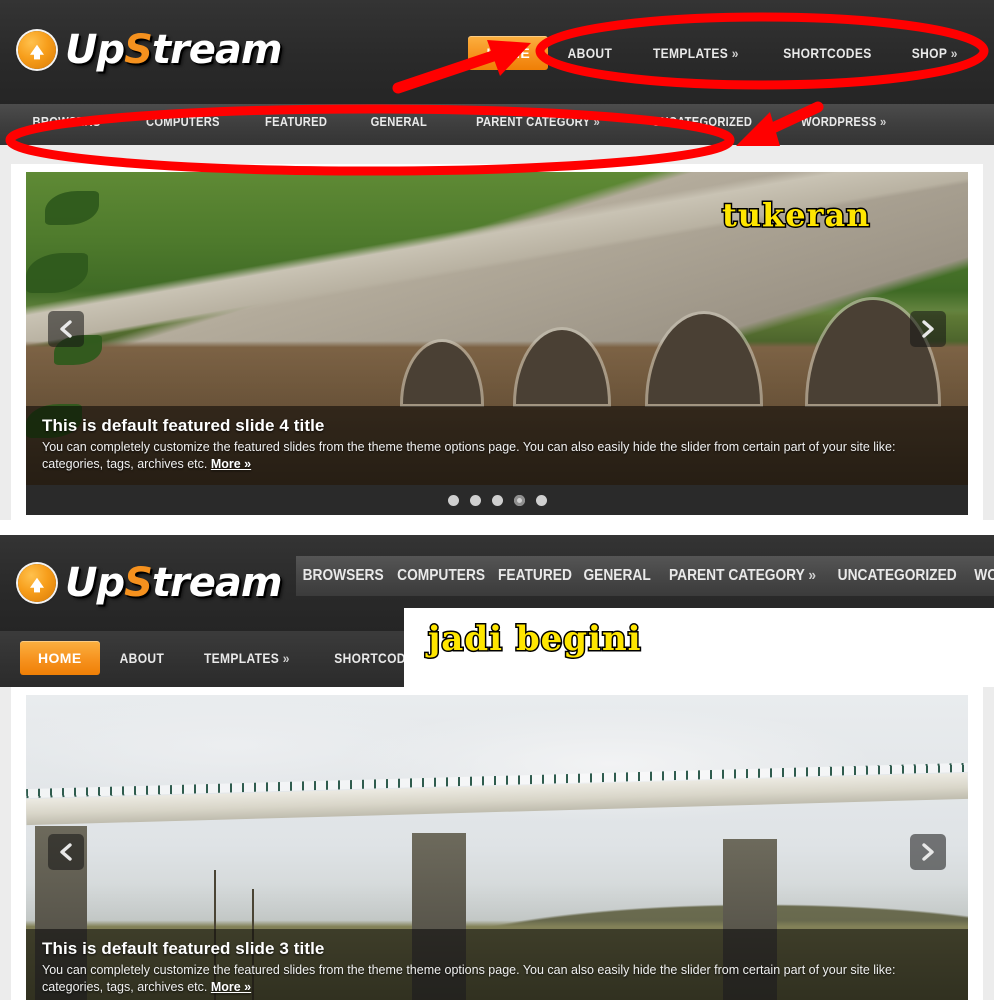 The width and height of the screenshot is (994, 1000). I want to click on slide-title: This is default featured slide 3 title, so click(183, 948).